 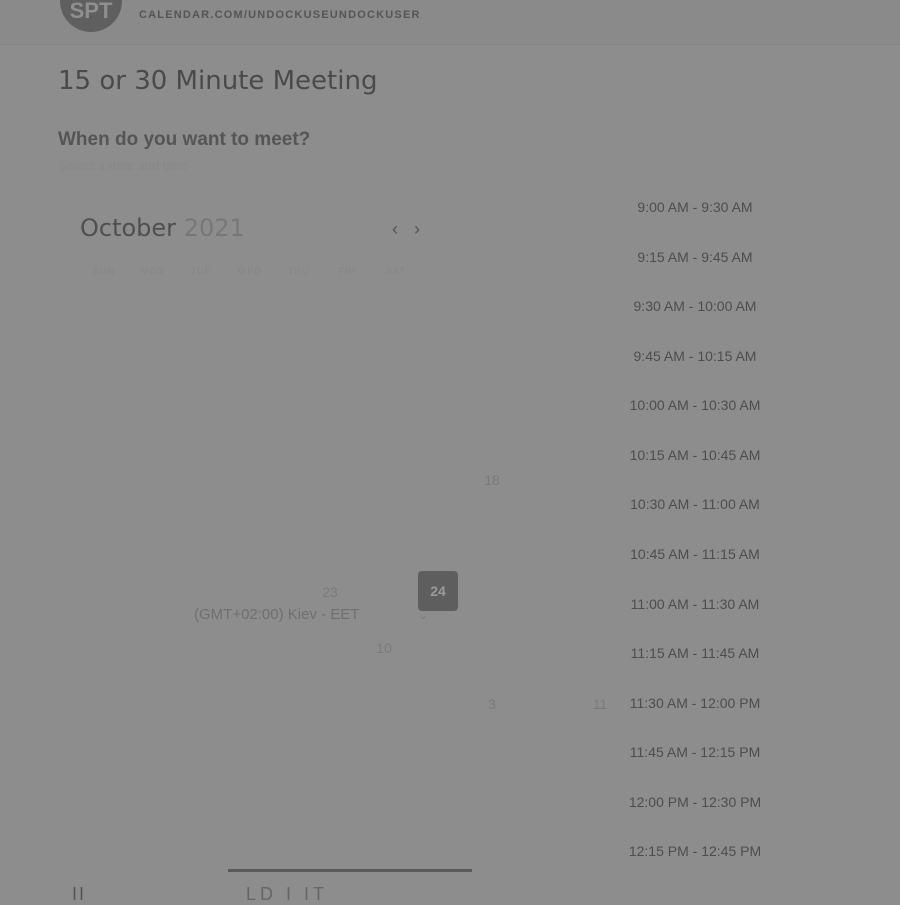 What do you see at coordinates (695, 653) in the screenshot?
I see `time-slot: 11:15 AM - 11:45 AM` at bounding box center [695, 653].